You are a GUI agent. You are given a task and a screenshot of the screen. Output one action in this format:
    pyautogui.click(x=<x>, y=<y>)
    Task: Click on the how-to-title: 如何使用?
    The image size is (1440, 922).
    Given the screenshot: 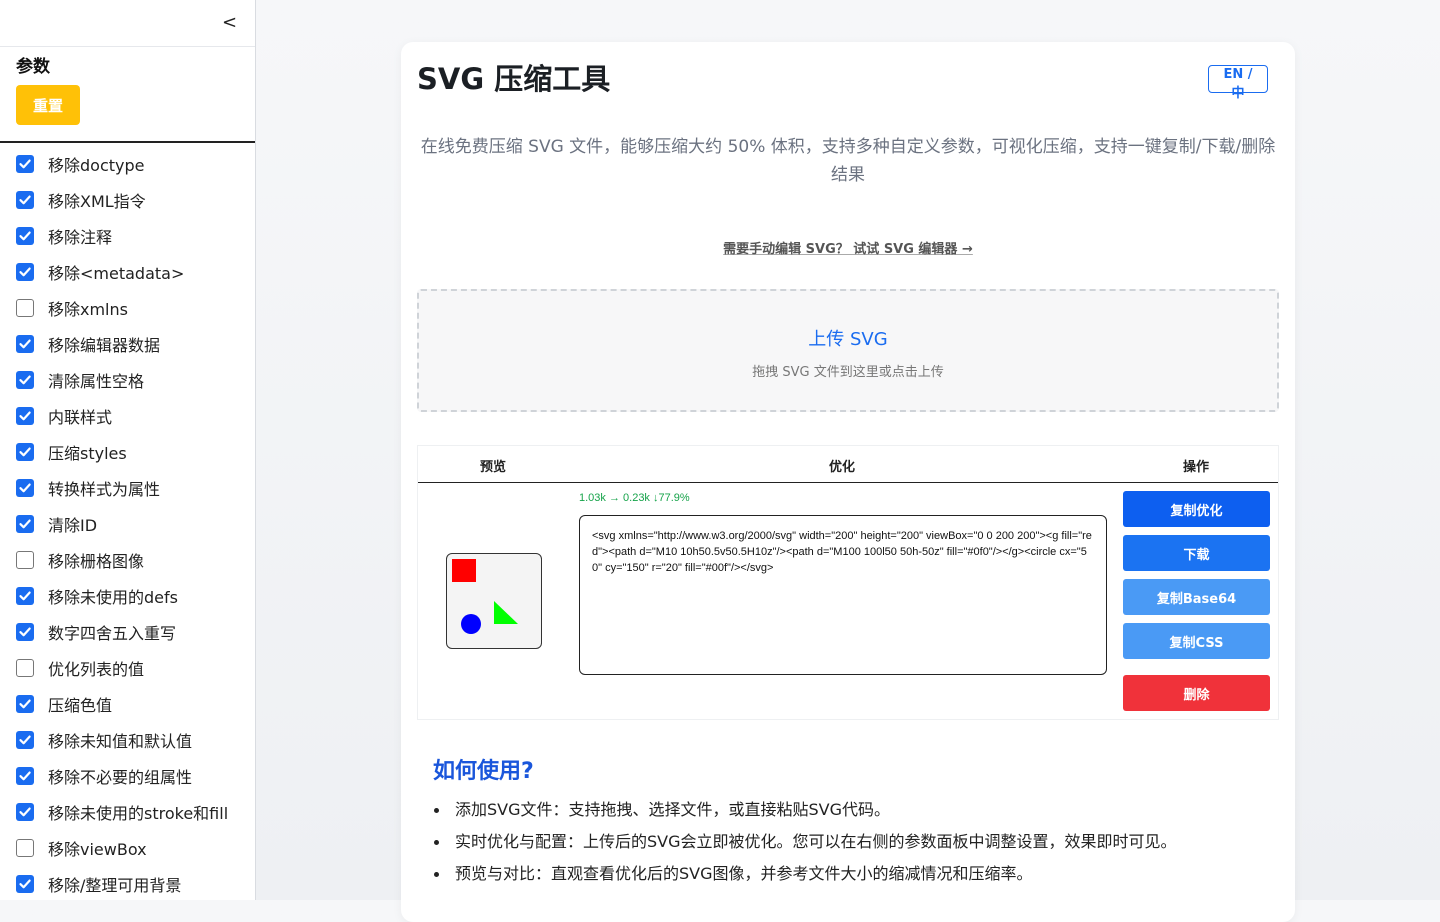 What is the action you would take?
    pyautogui.click(x=483, y=771)
    